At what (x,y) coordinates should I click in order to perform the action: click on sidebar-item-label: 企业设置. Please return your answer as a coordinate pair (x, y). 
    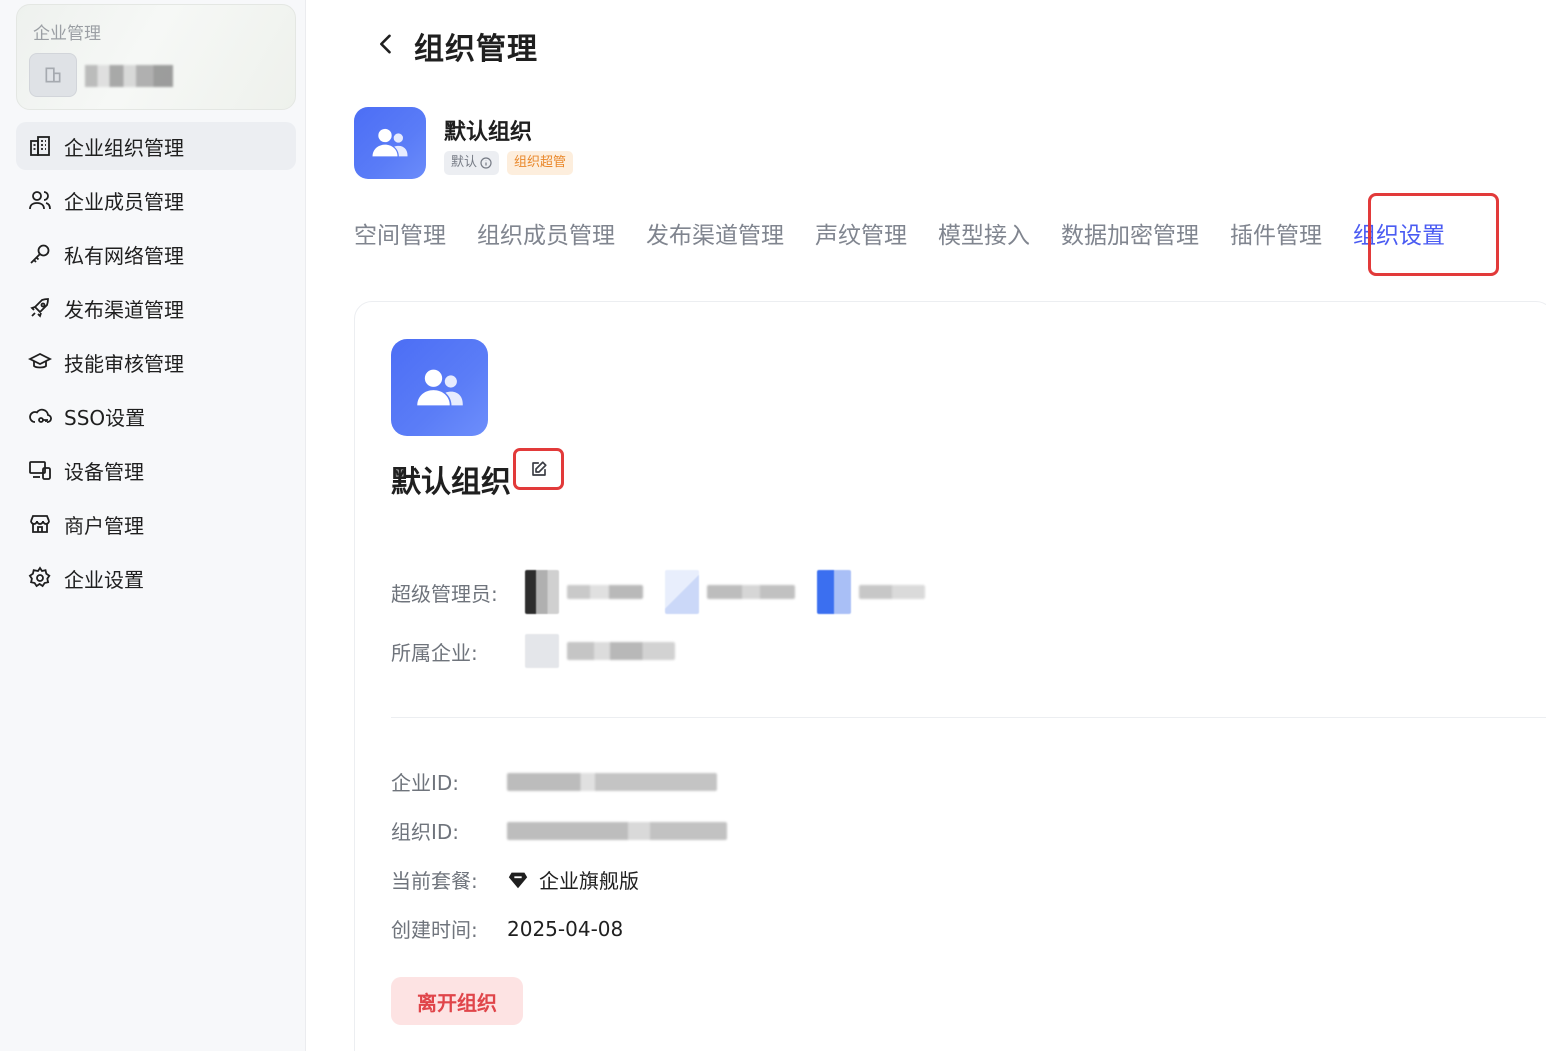
    Looking at the image, I should click on (104, 579).